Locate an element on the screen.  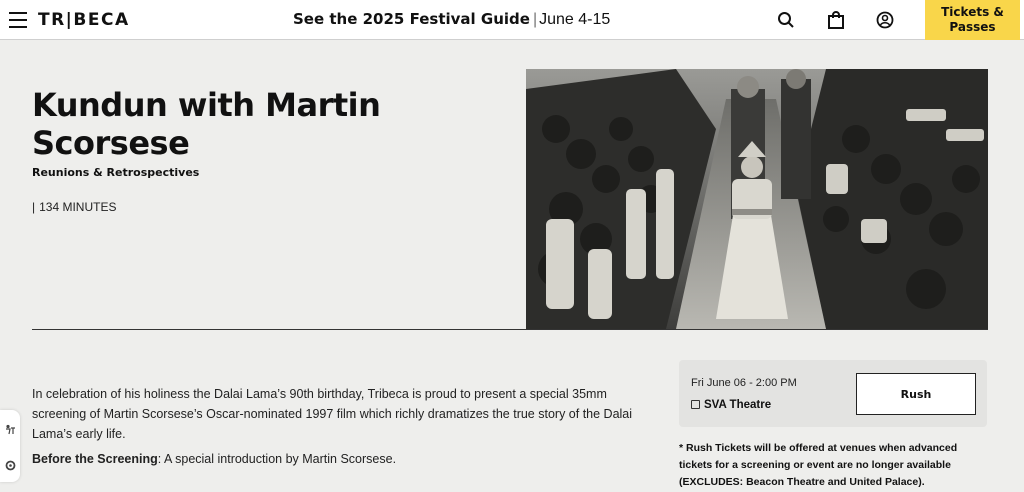
festival-guide-link: See the 2025 Festival Guide | June 4-15 is located at coordinates (451, 19).